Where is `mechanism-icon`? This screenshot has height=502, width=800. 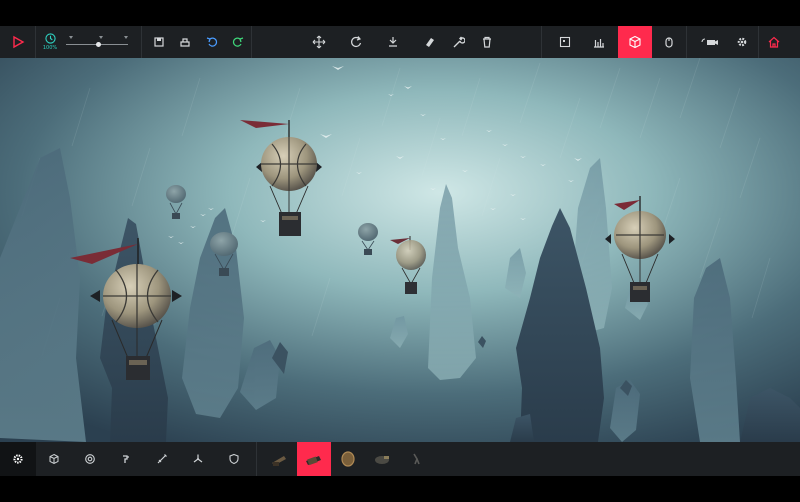 mechanism-icon is located at coordinates (126, 459).